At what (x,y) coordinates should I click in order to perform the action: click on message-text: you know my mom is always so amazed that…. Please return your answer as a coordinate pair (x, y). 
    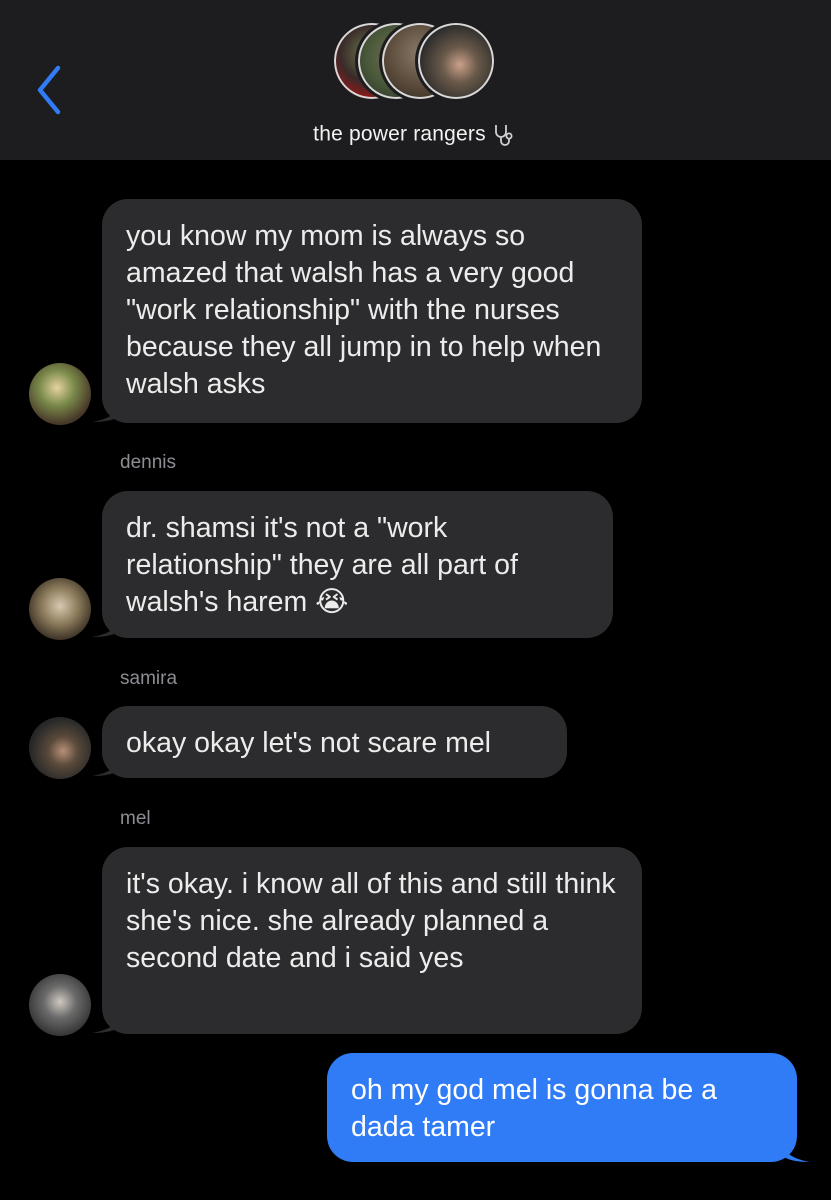
    Looking at the image, I should click on (364, 310).